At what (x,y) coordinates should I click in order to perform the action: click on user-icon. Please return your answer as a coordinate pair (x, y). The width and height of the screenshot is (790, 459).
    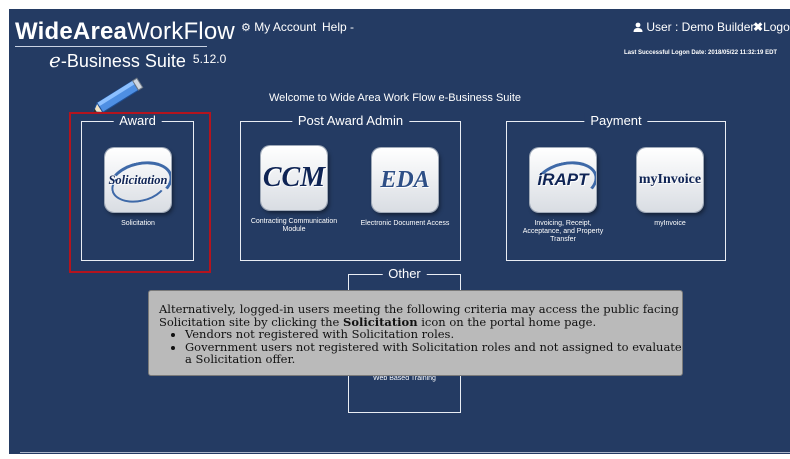
    Looking at the image, I should click on (638, 27).